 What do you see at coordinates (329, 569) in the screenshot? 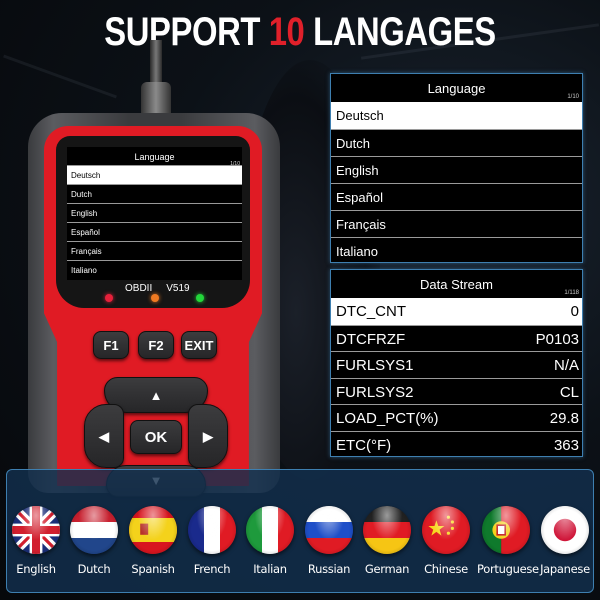
I see `flag-label: Russian` at bounding box center [329, 569].